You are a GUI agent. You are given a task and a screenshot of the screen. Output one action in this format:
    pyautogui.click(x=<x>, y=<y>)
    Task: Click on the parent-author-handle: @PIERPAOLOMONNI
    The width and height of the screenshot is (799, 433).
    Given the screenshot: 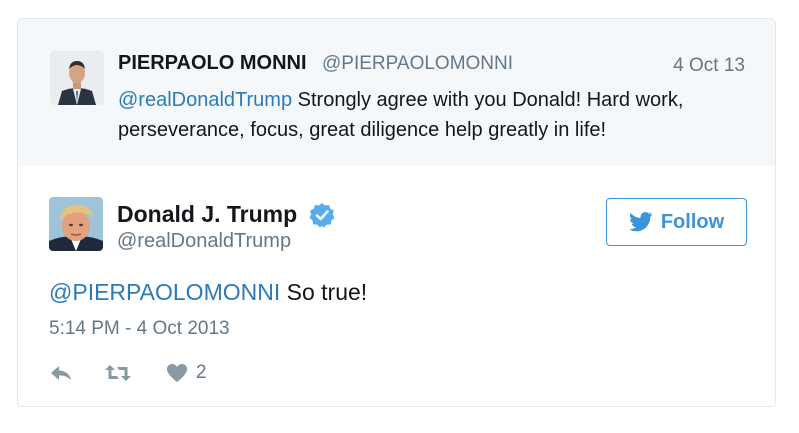 What is the action you would take?
    pyautogui.click(x=417, y=64)
    